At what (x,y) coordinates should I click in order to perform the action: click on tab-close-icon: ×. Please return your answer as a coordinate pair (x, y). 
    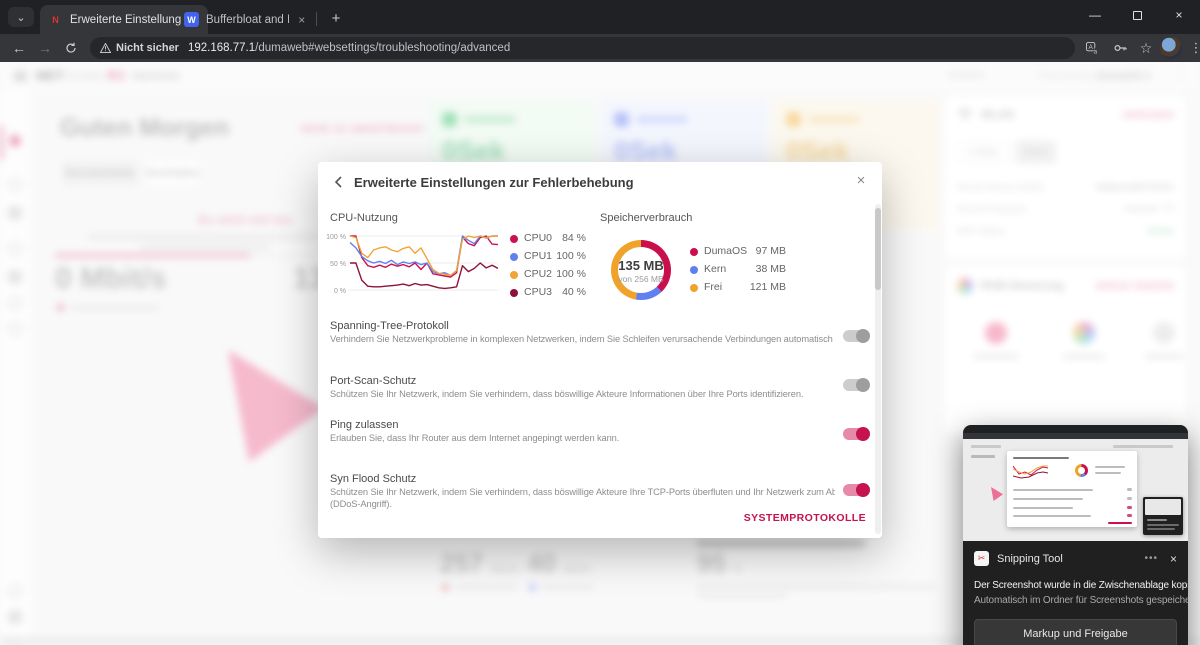
    Looking at the image, I should click on (301, 20).